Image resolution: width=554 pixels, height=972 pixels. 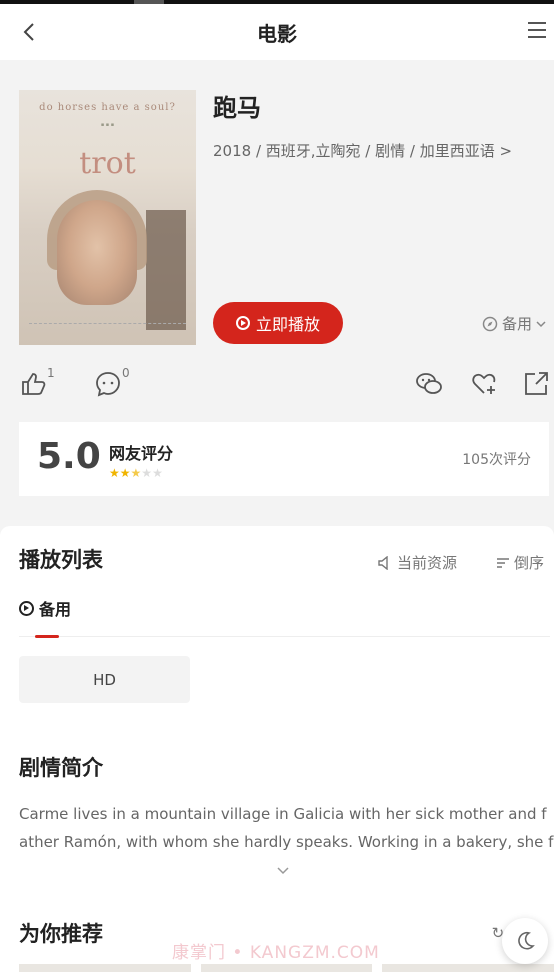 What do you see at coordinates (362, 150) in the screenshot?
I see `movie-meta: 2018 / 西班牙,立陶宛 / 剧情 / 加里西亚语 >` at bounding box center [362, 150].